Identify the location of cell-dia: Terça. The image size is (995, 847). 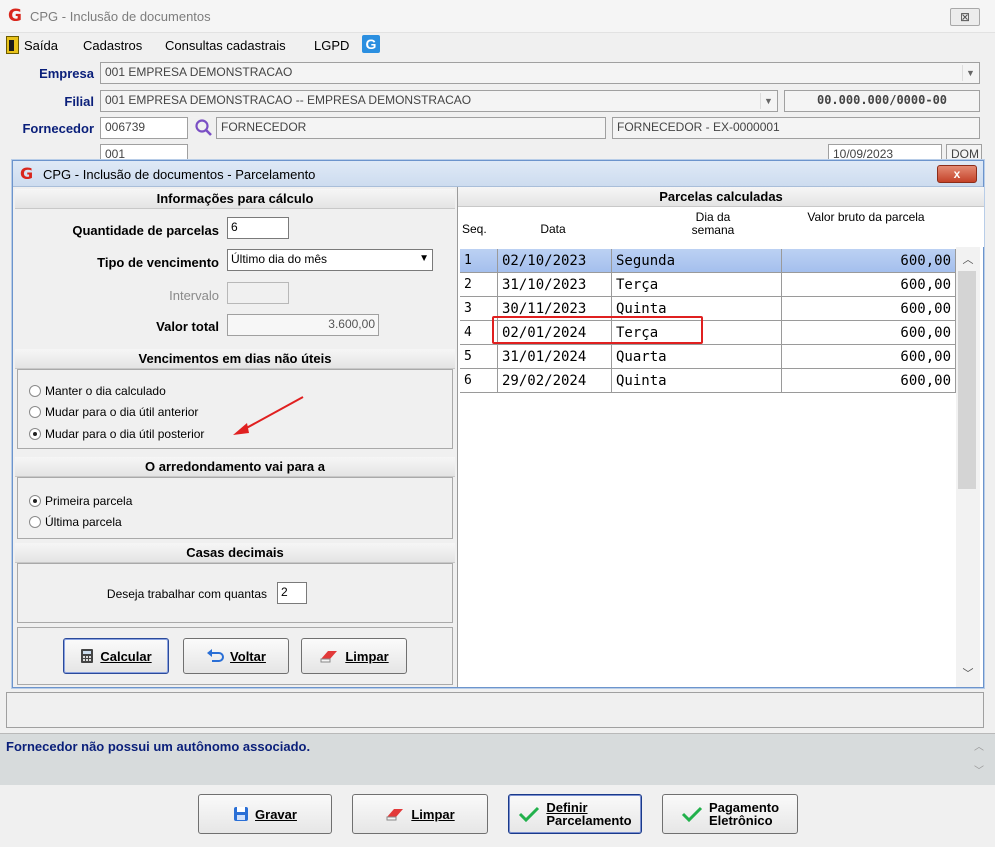
(697, 285).